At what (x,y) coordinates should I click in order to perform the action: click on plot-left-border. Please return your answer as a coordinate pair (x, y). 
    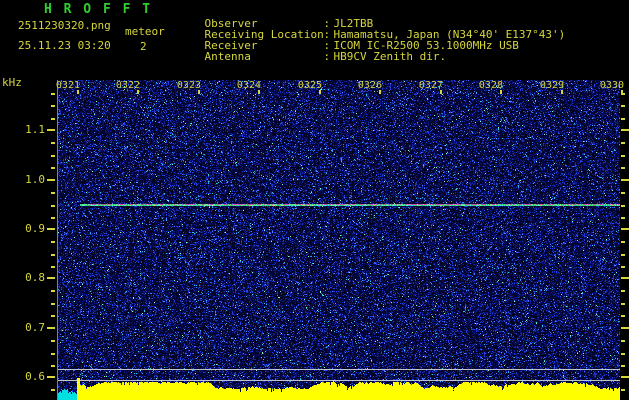
    Looking at the image, I should click on (57, 240).